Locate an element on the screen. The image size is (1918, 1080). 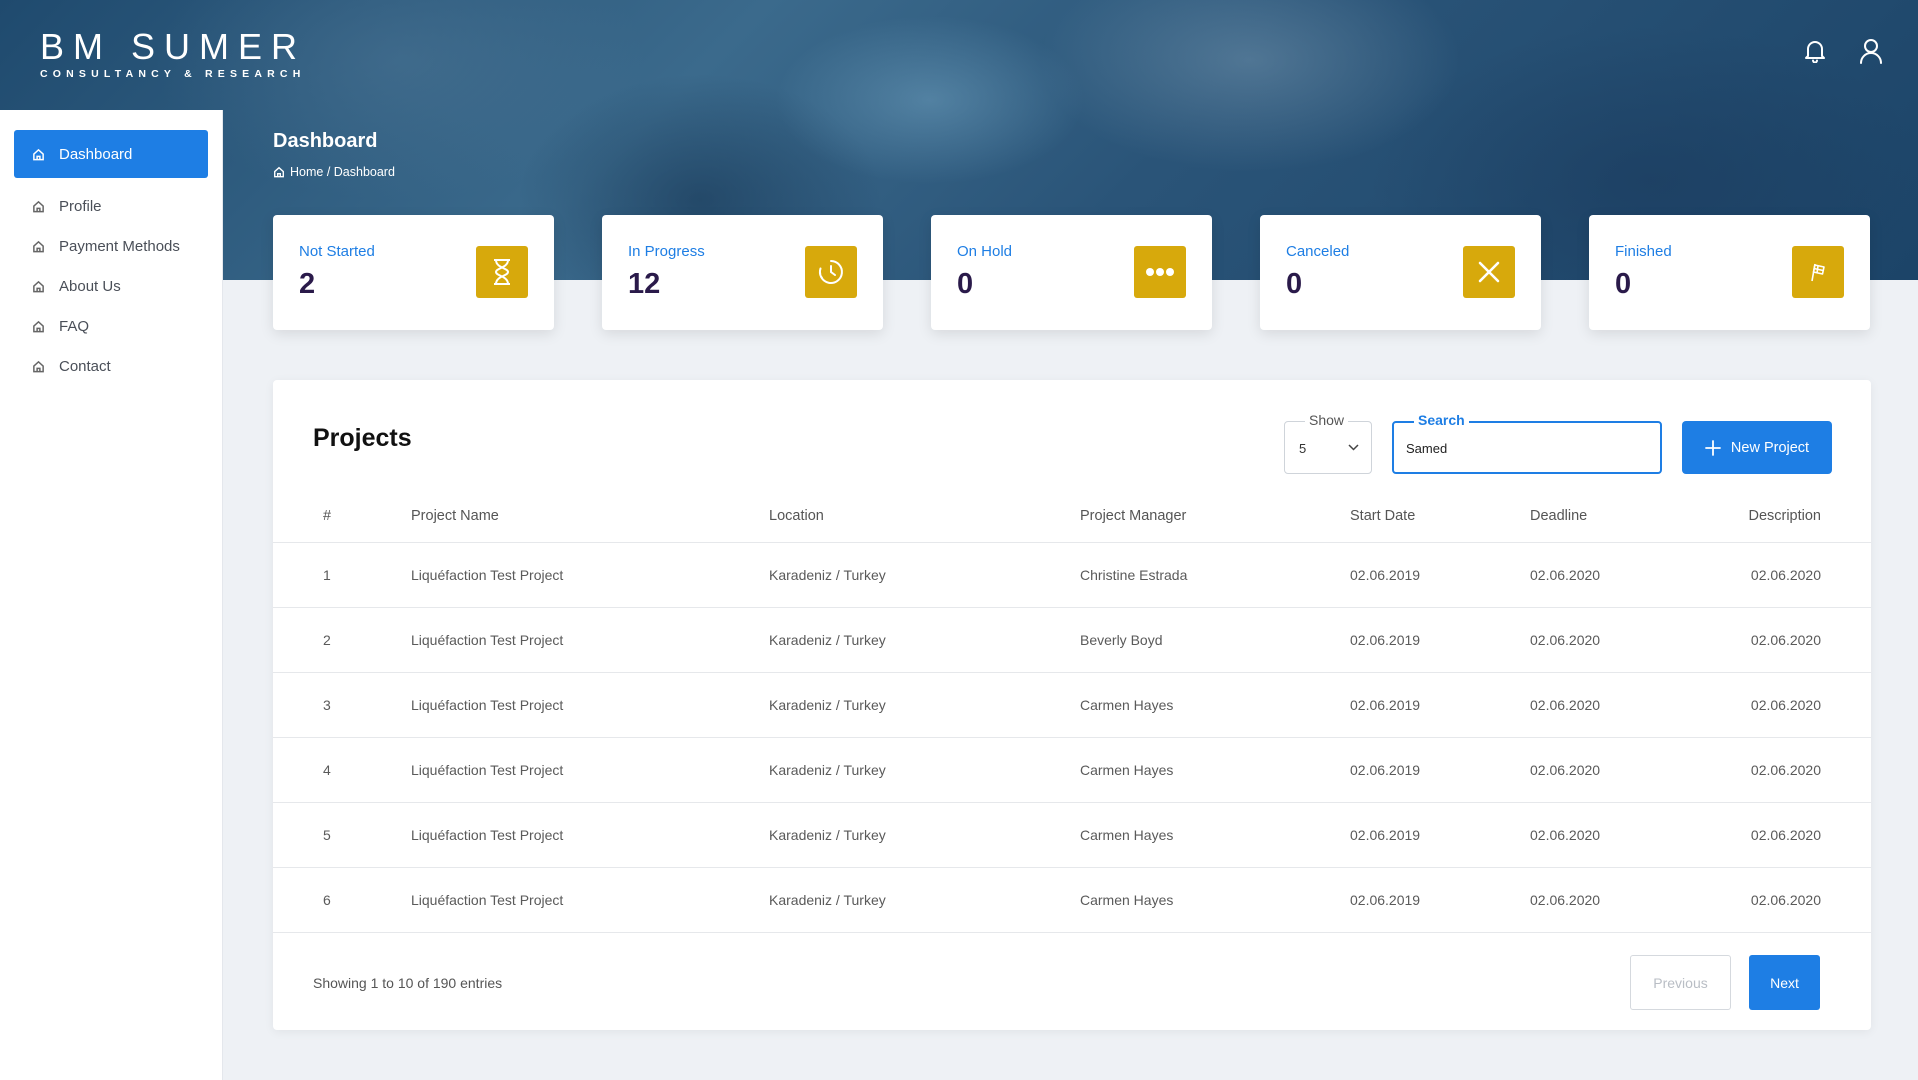
sidebar-item-about-us: About Us is located at coordinates (111, 286).